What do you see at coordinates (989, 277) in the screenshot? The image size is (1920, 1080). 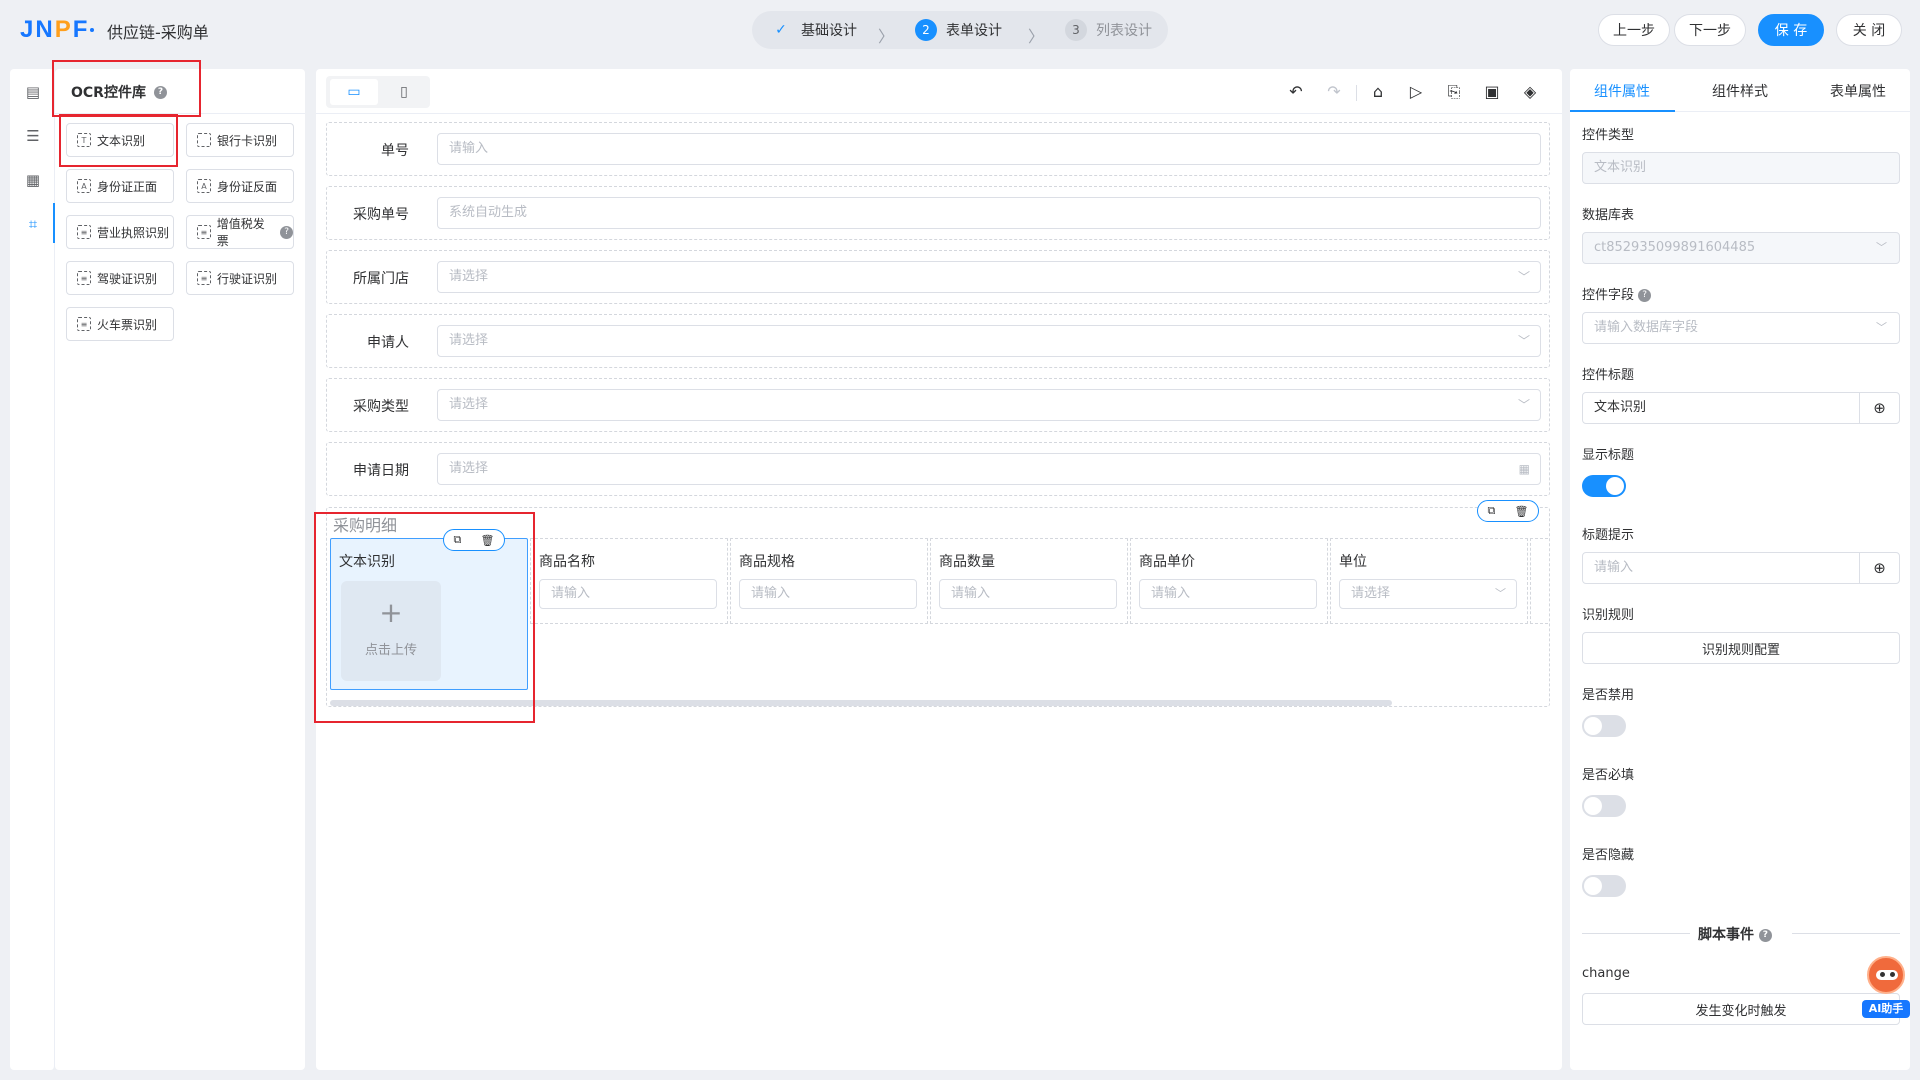 I see `store-select: 请选择 ﹀` at bounding box center [989, 277].